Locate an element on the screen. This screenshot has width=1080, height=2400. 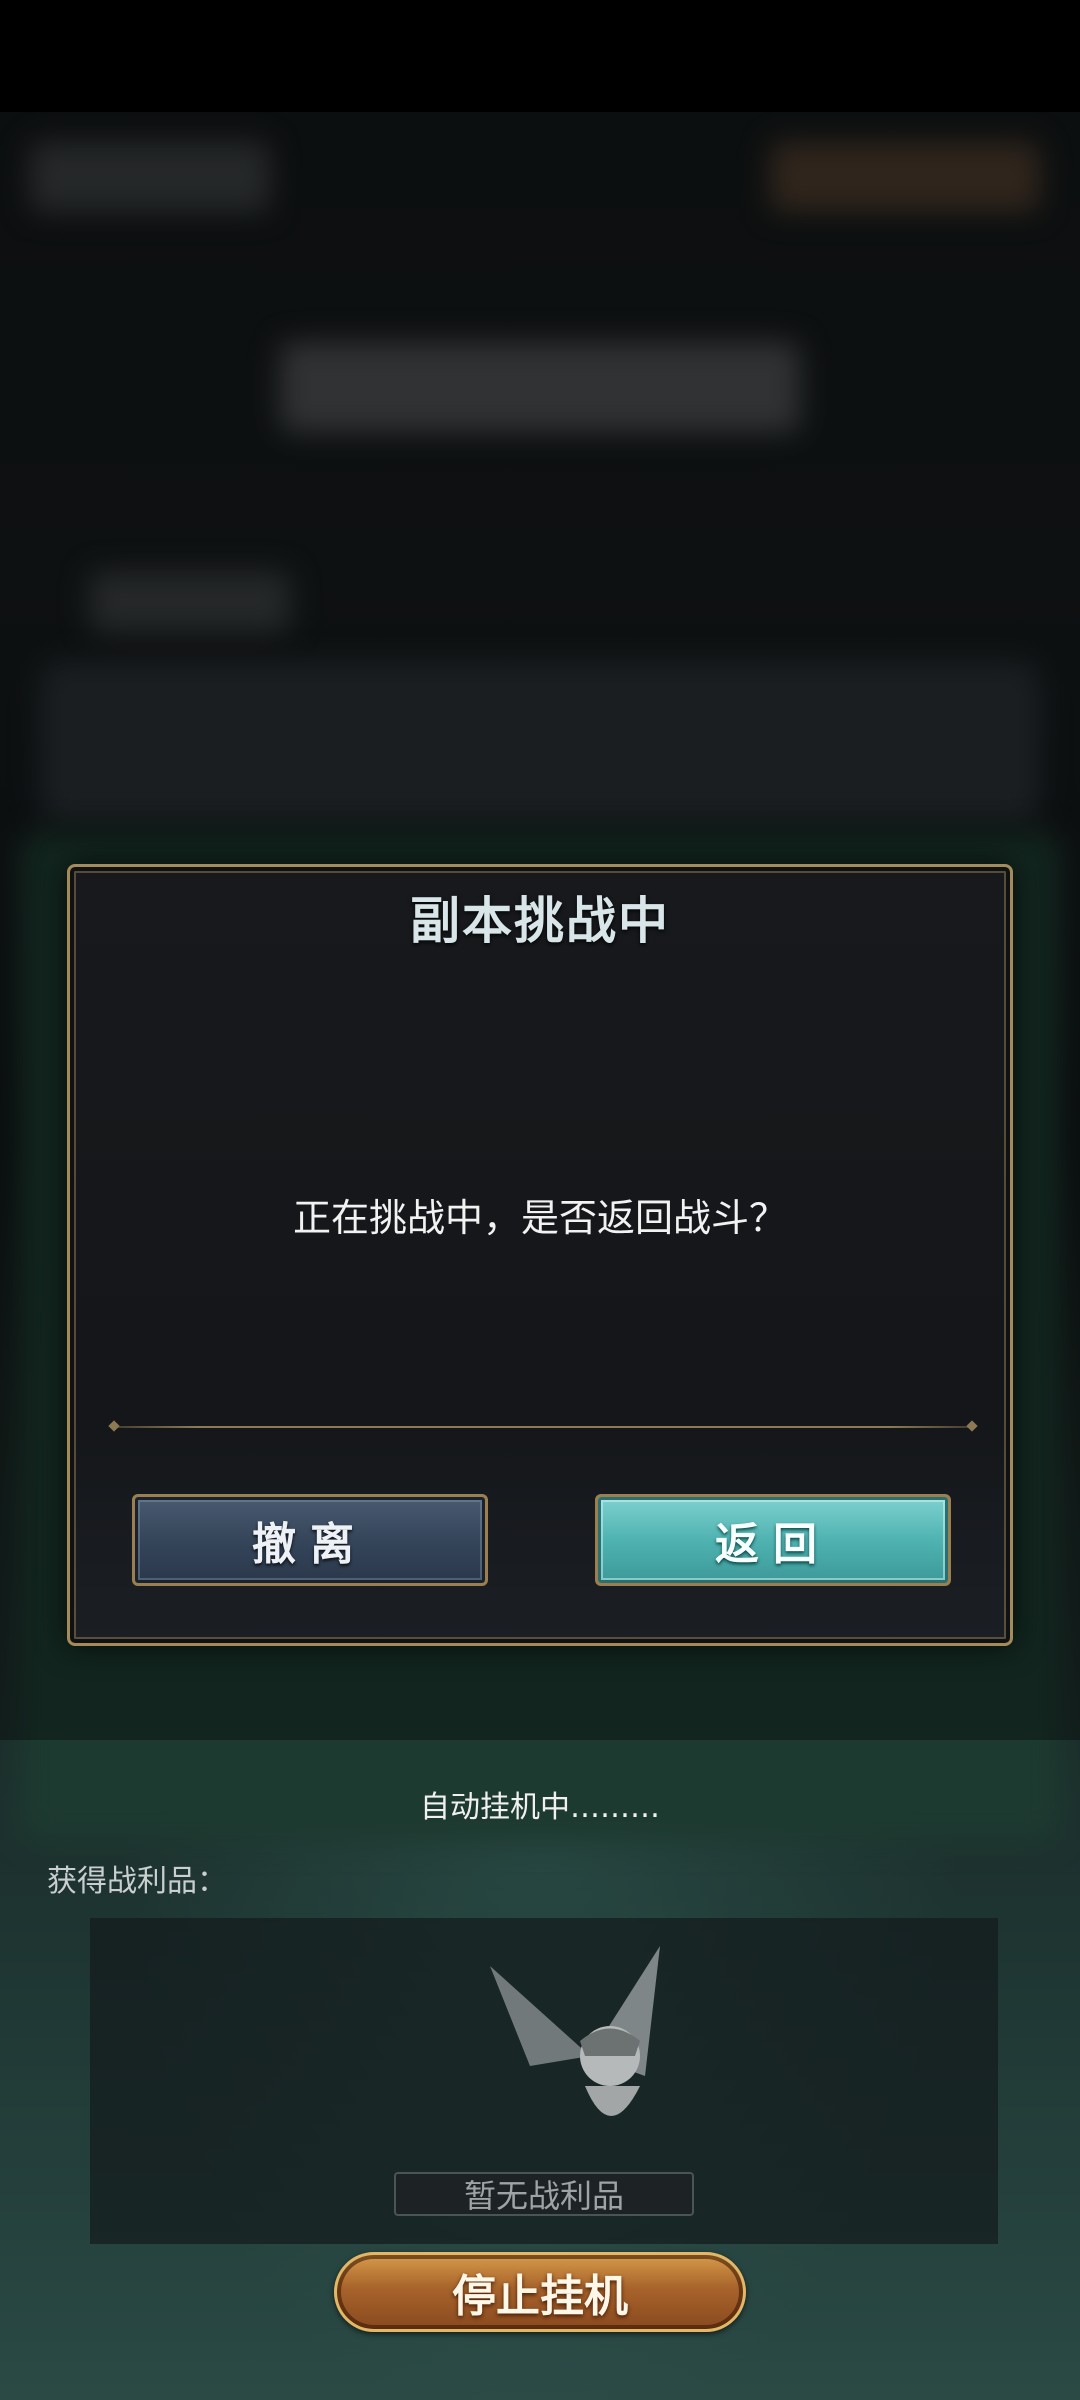
return-button: 返回 is located at coordinates (773, 1540).